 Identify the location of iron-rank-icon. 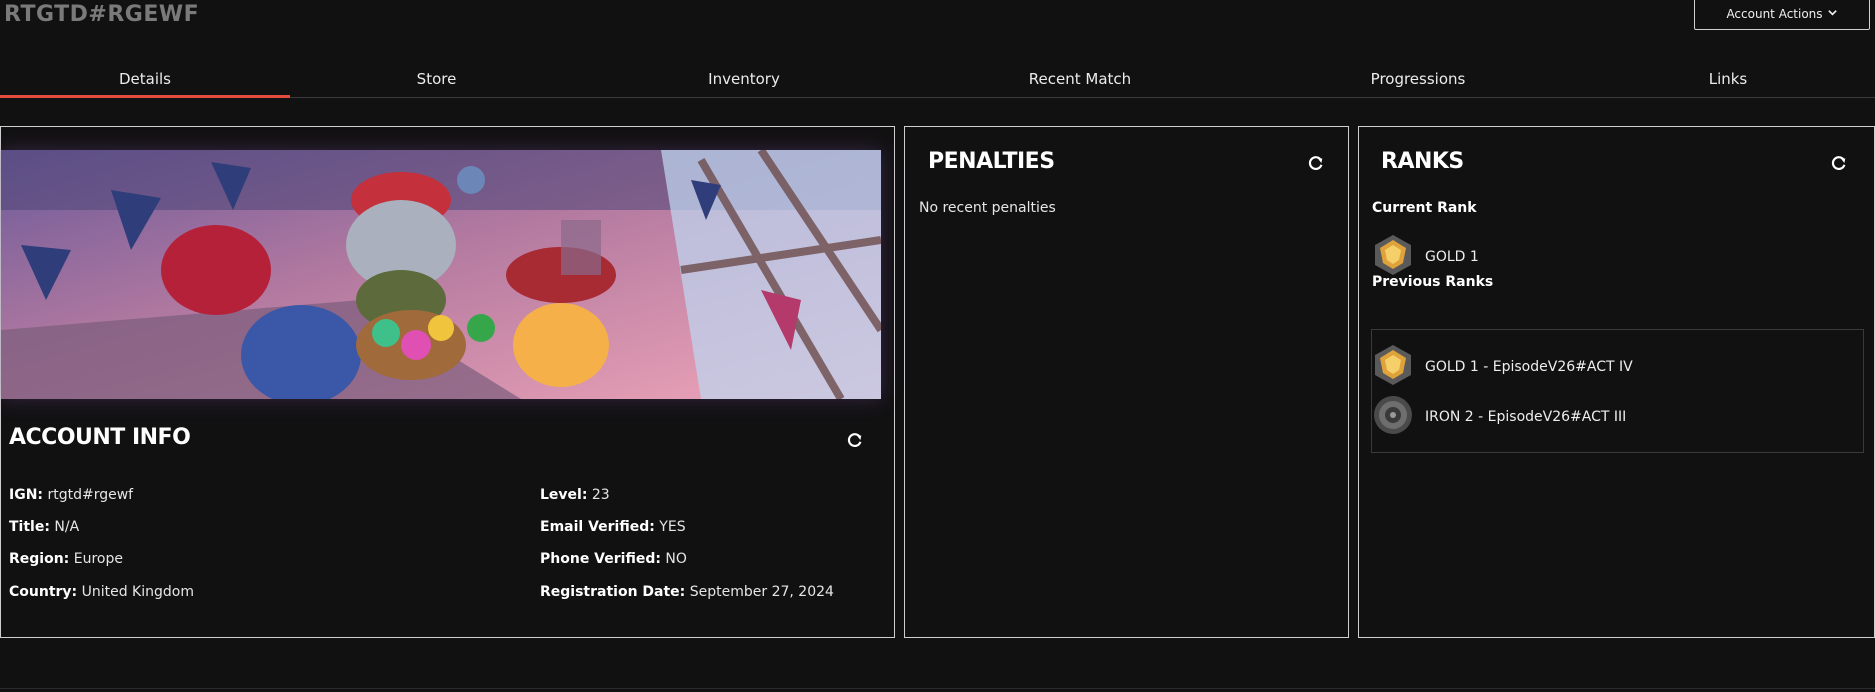
(1393, 417).